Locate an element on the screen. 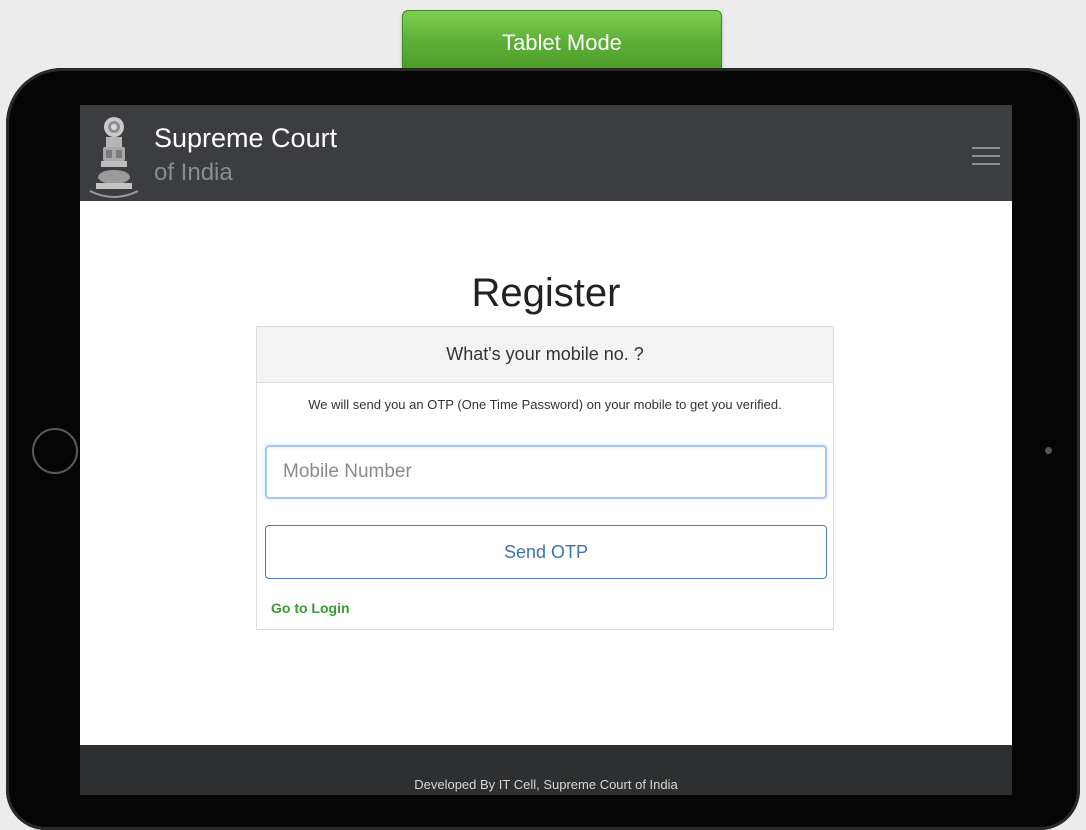 This screenshot has width=1086, height=830. navbar: Supreme Court of India is located at coordinates (546, 153).